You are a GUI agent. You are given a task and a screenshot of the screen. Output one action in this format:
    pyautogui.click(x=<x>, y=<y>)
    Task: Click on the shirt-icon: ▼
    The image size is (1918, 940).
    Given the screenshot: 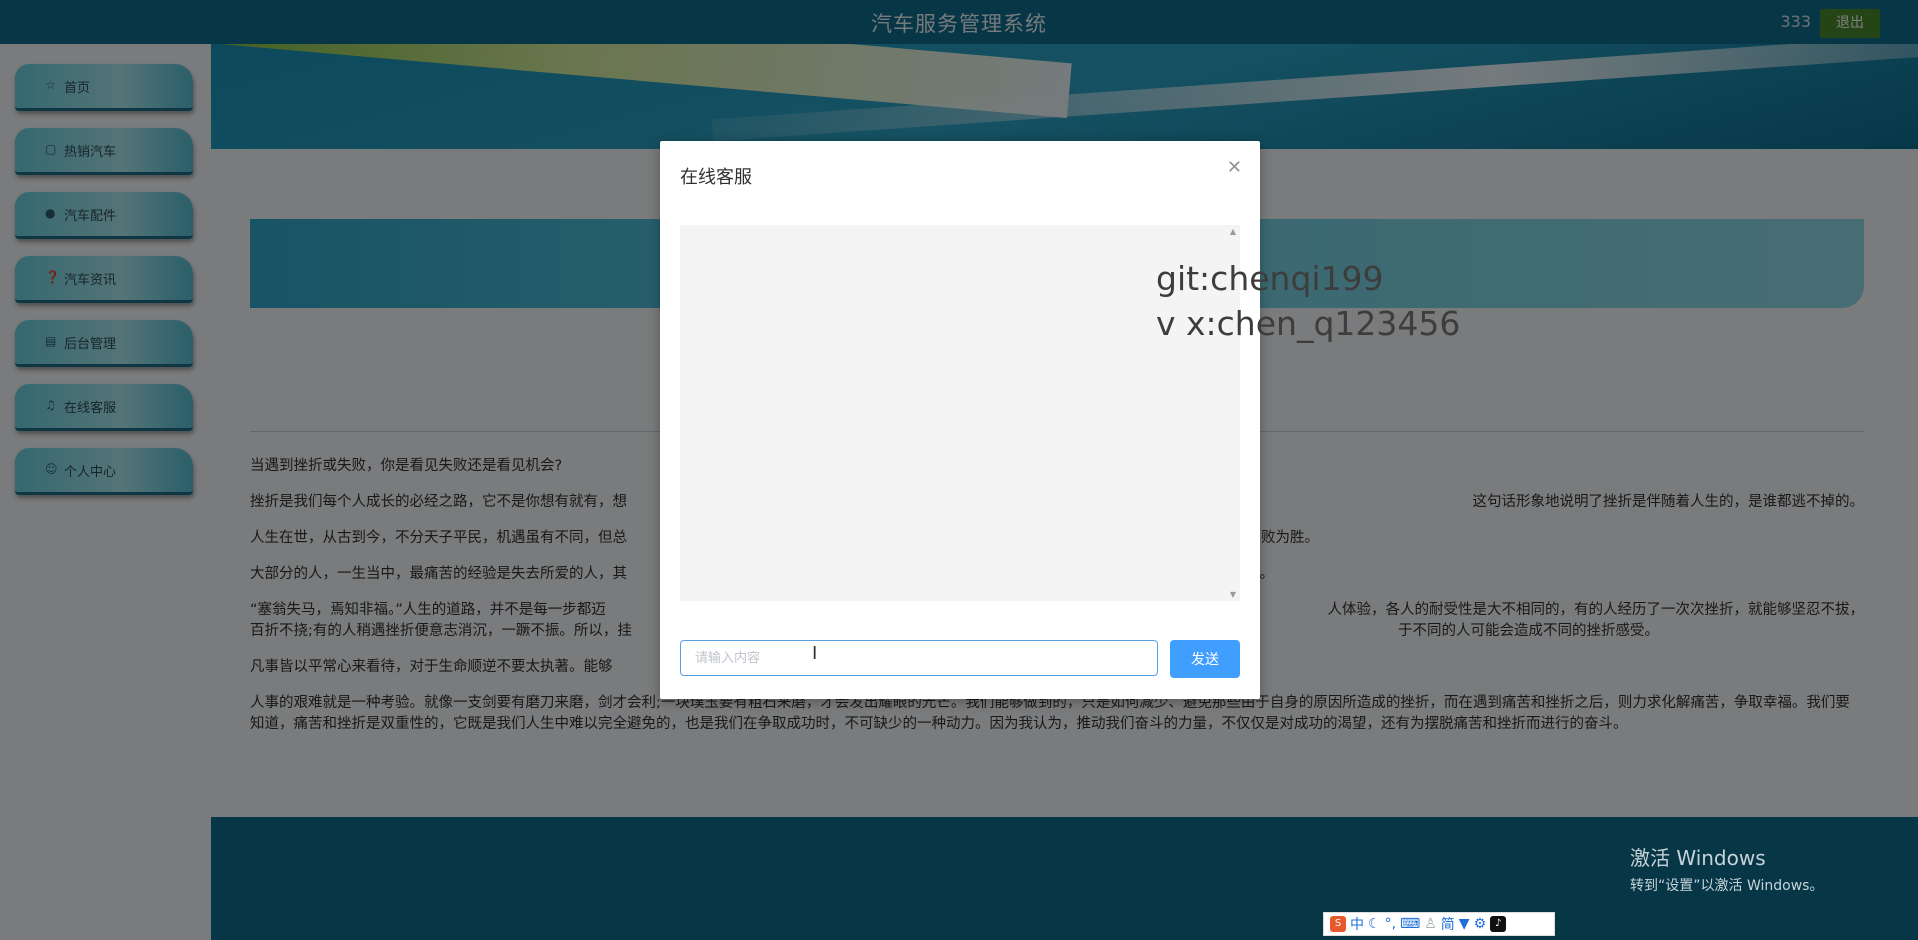 What is the action you would take?
    pyautogui.click(x=1464, y=924)
    